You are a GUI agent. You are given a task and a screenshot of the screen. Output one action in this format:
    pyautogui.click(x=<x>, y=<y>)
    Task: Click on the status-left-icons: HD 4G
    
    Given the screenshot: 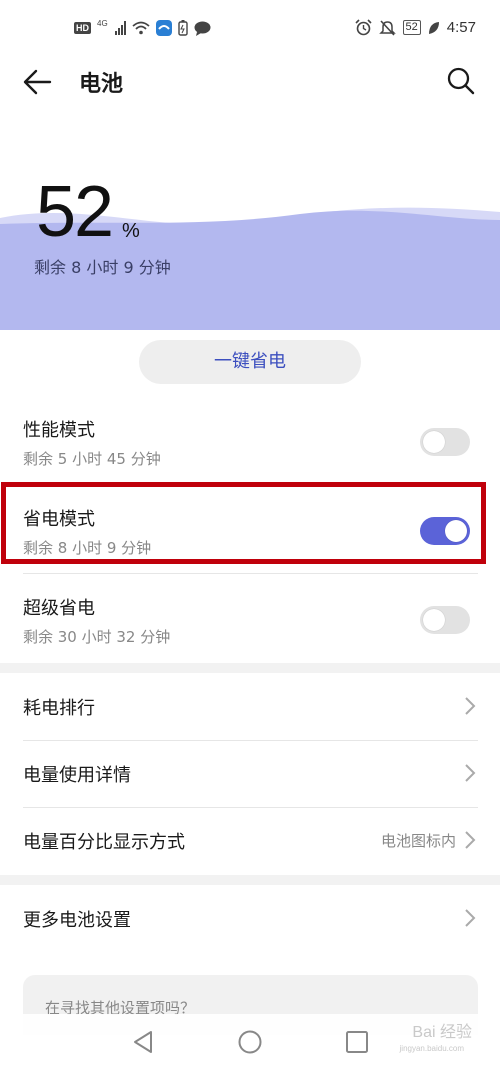 What is the action you would take?
    pyautogui.click(x=142, y=27)
    